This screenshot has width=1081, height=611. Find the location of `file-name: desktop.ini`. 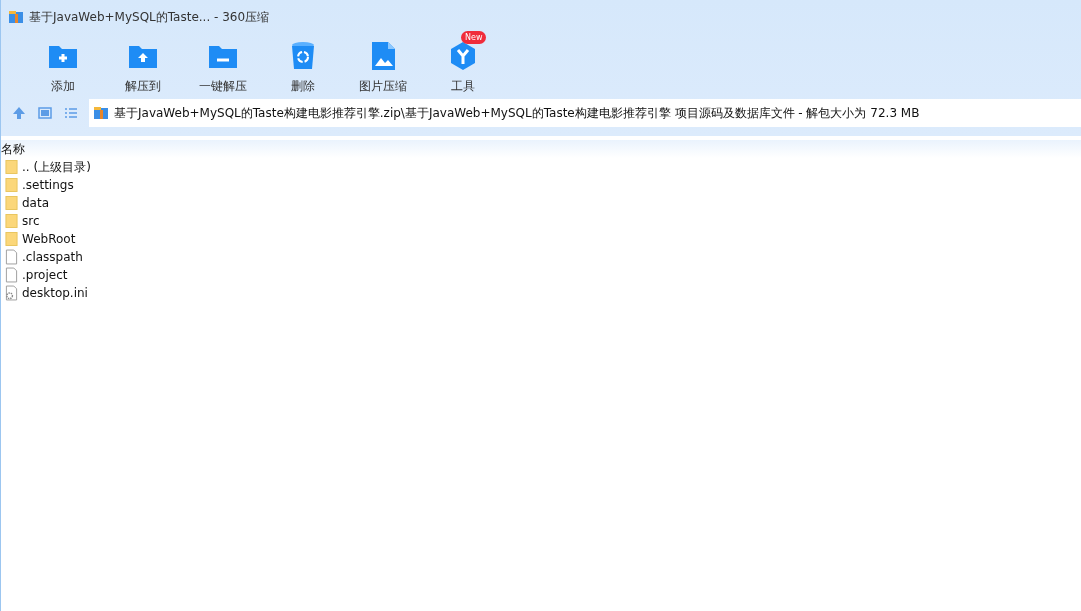

file-name: desktop.ini is located at coordinates (55, 293).